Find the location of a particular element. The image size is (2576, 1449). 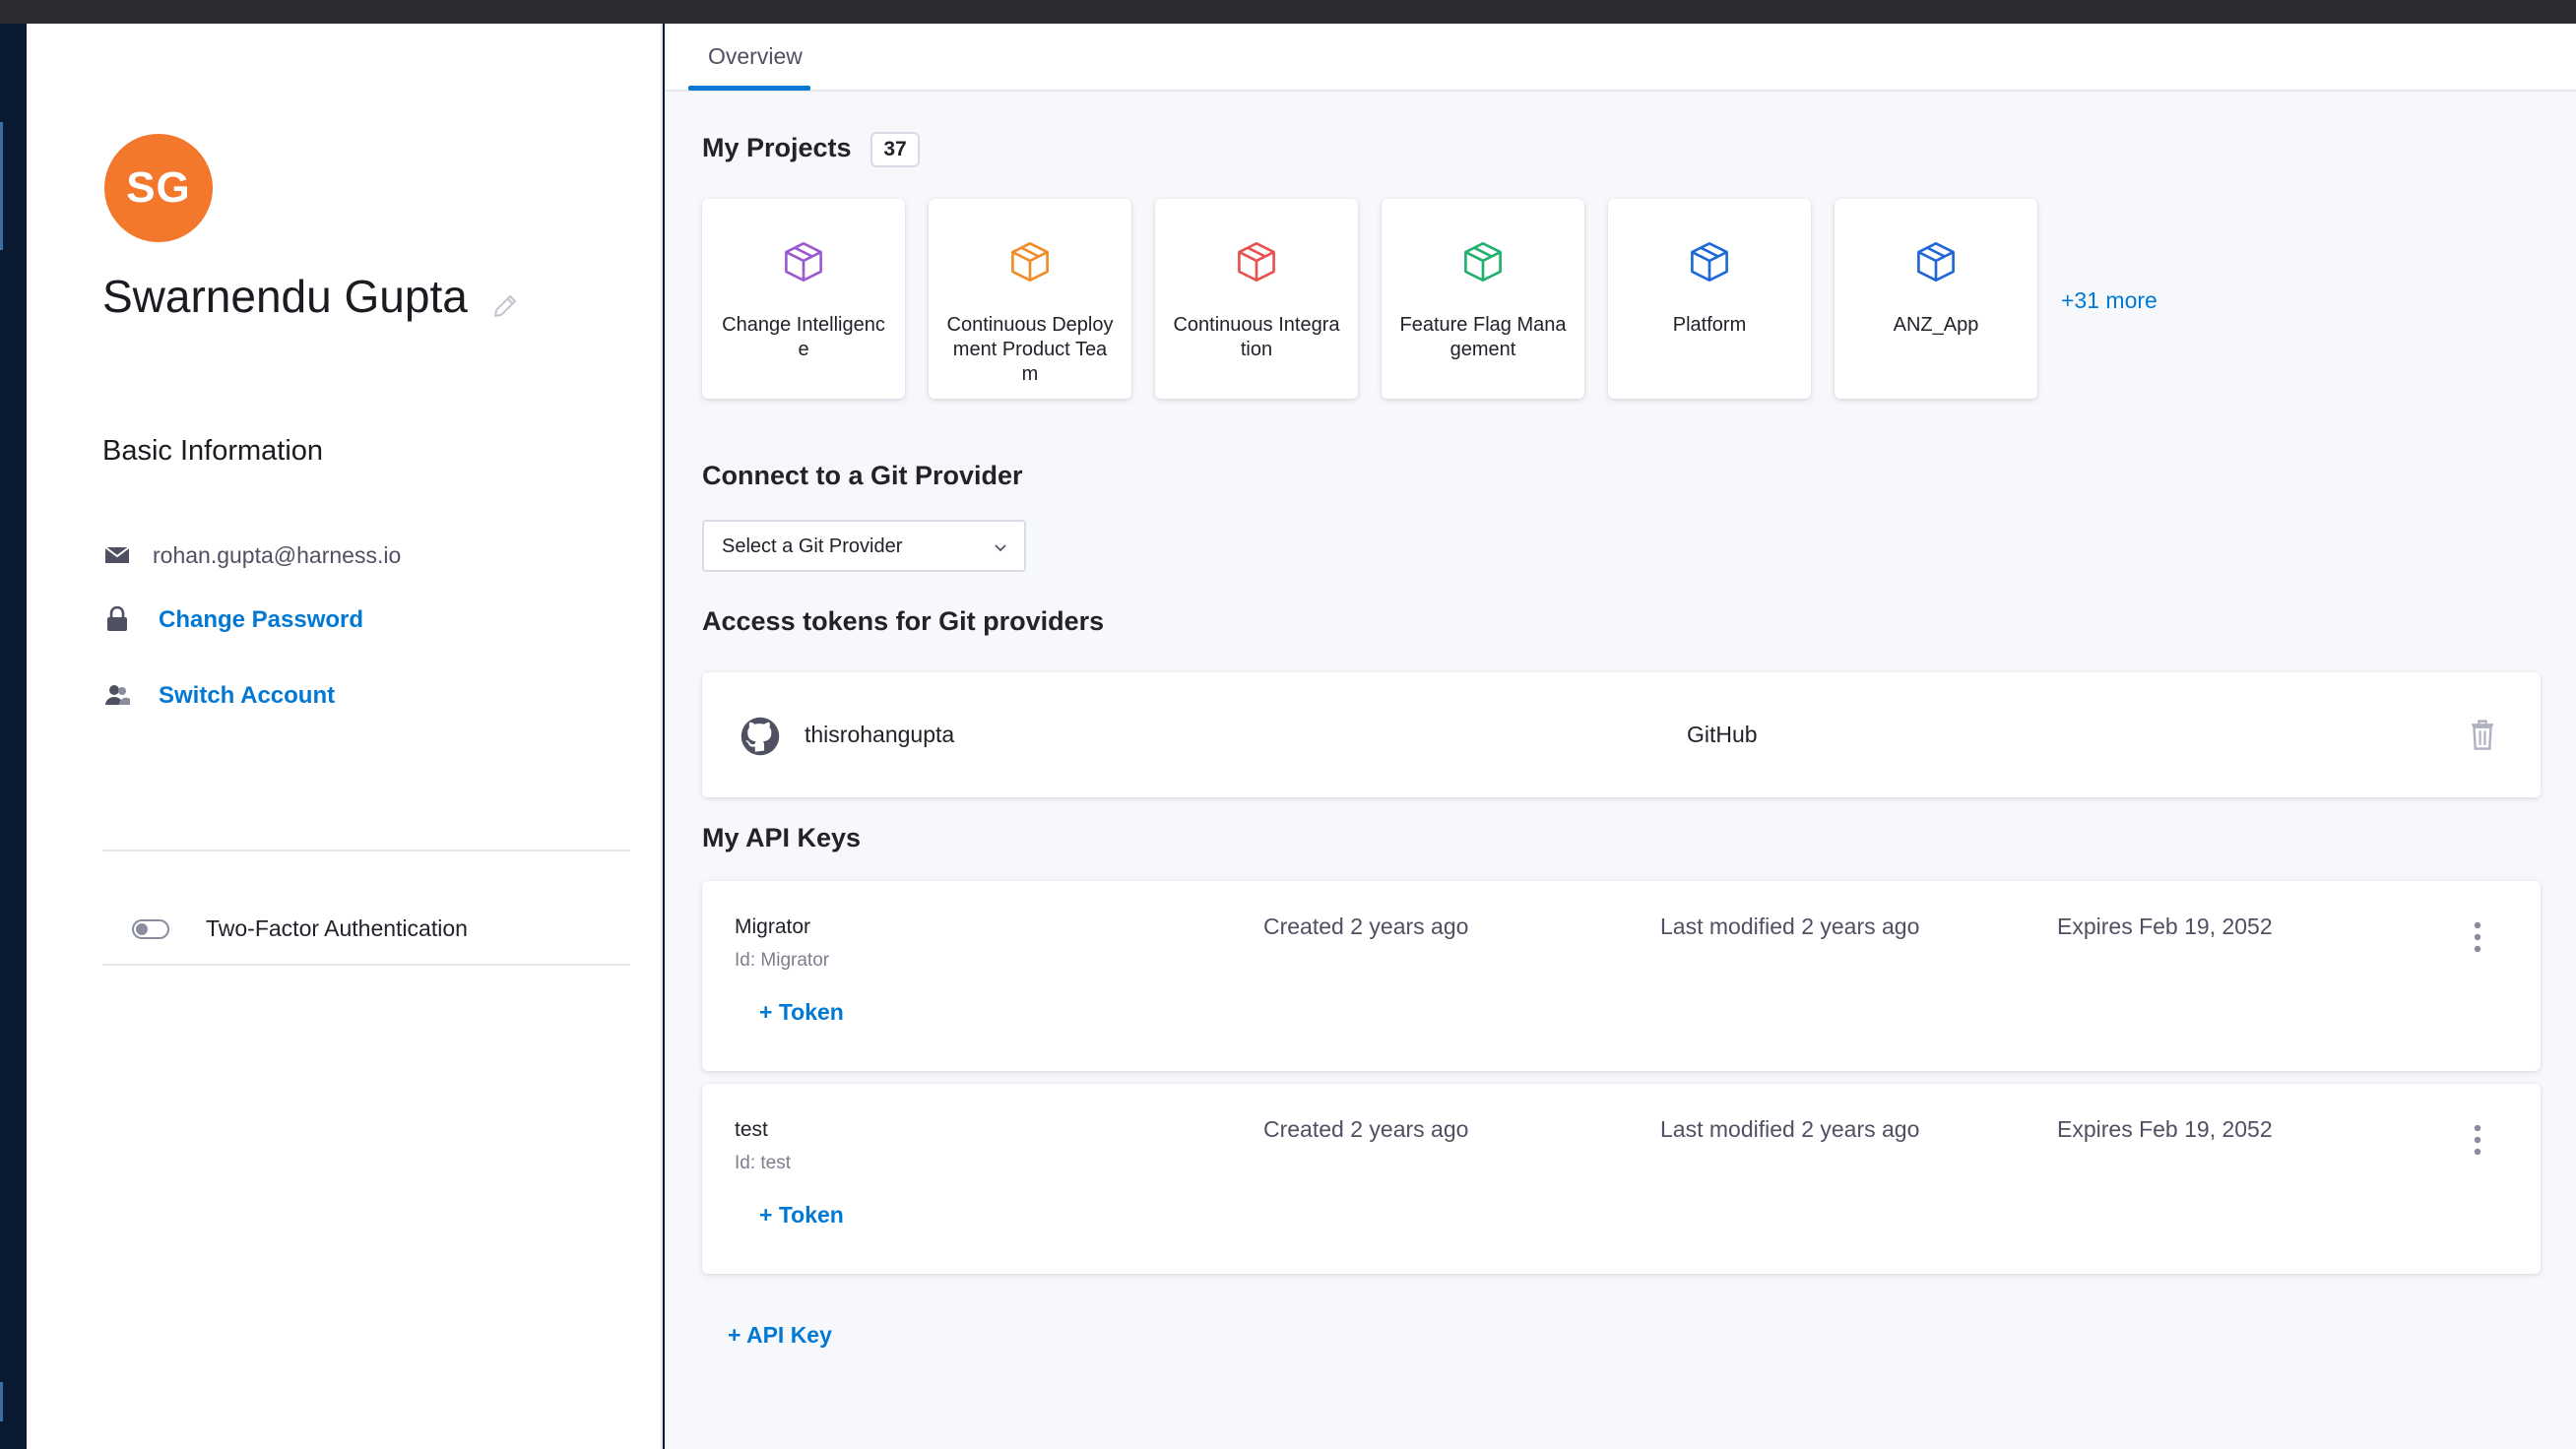

nav-rail is located at coordinates (13, 736).